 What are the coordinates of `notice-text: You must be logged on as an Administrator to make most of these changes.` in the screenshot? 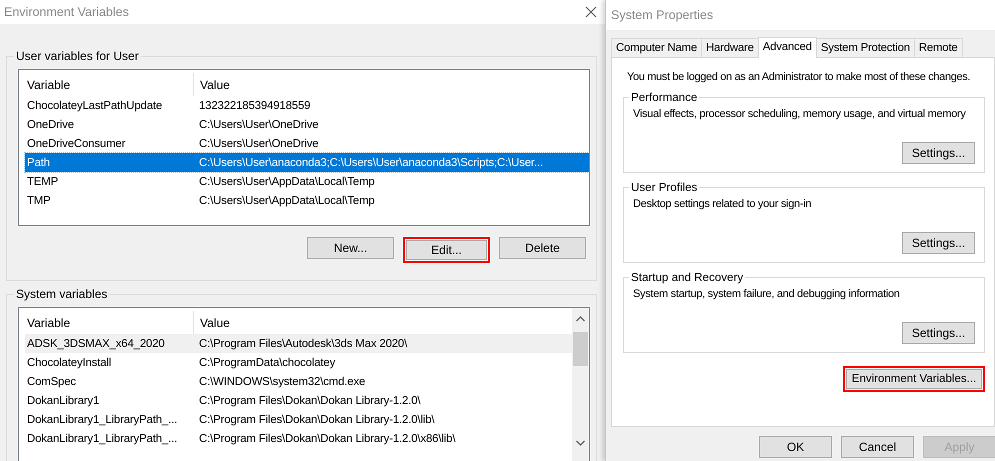 It's located at (798, 77).